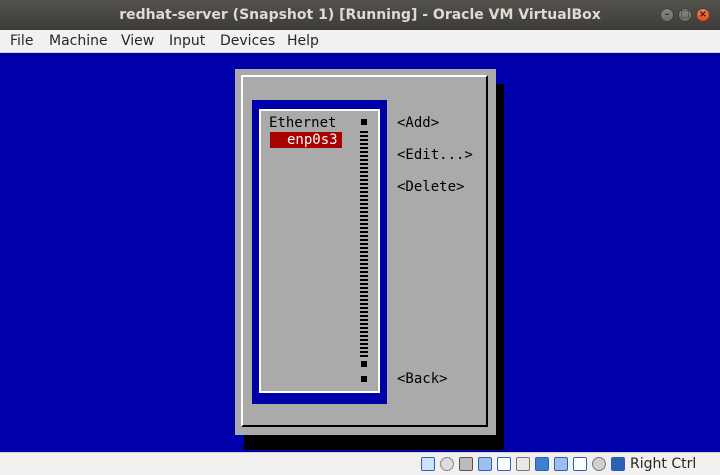 This screenshot has height=475, width=720. Describe the element at coordinates (360, 41) in the screenshot. I see `menu-bar: File Machine View Input Devices Help` at that location.